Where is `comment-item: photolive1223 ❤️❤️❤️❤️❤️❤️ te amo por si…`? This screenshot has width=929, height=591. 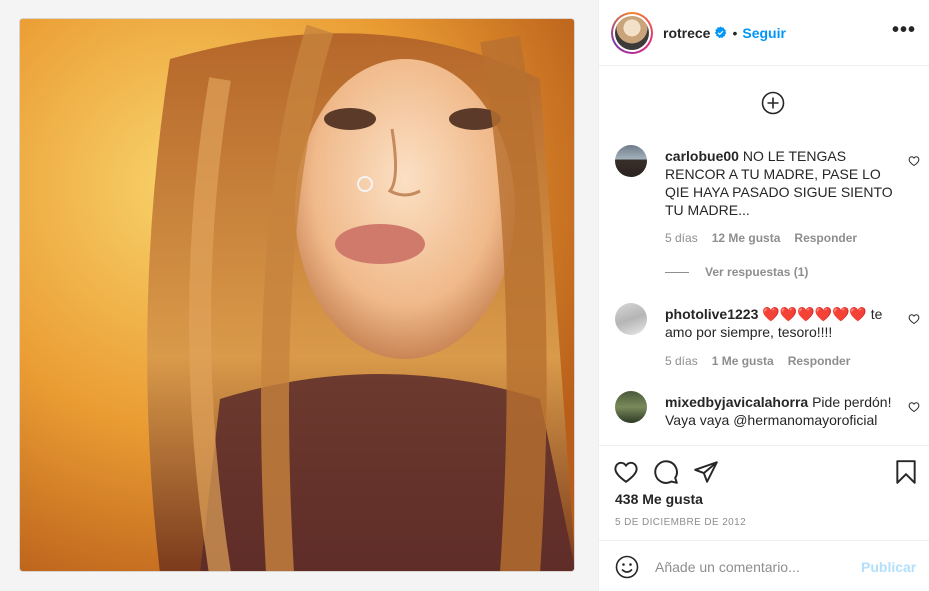 comment-item: photolive1223 ❤️❤️❤️❤️❤️❤️ te amo por si… is located at coordinates (767, 338).